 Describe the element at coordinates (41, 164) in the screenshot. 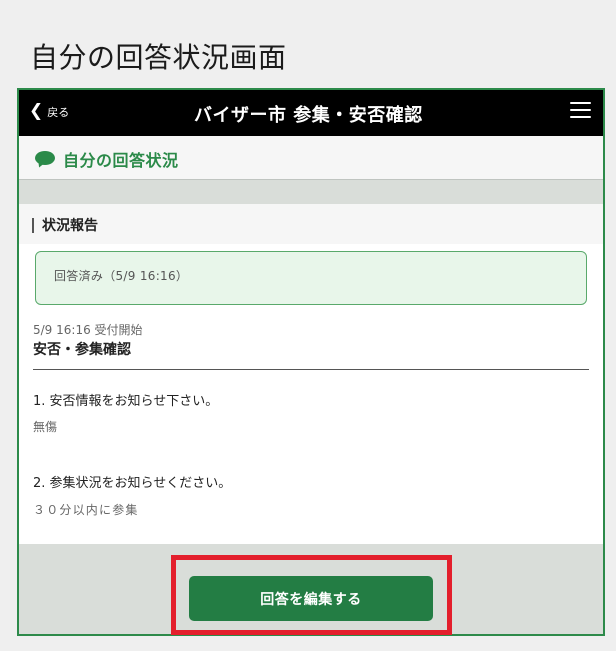

I see `chat-bubble-tail` at that location.